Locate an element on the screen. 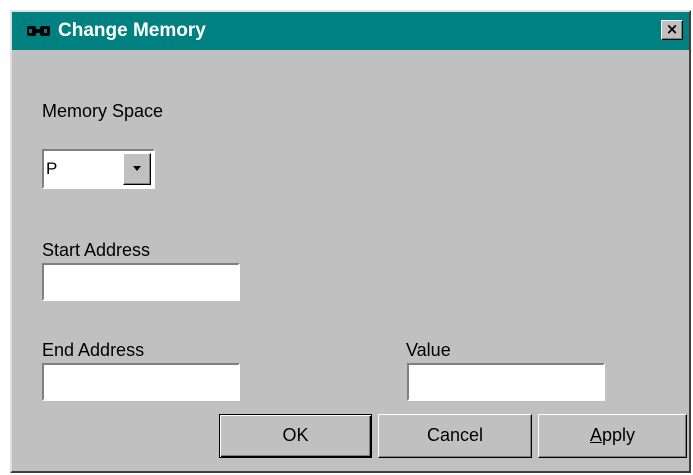 The width and height of the screenshot is (693, 475). close-button: × is located at coordinates (672, 30).